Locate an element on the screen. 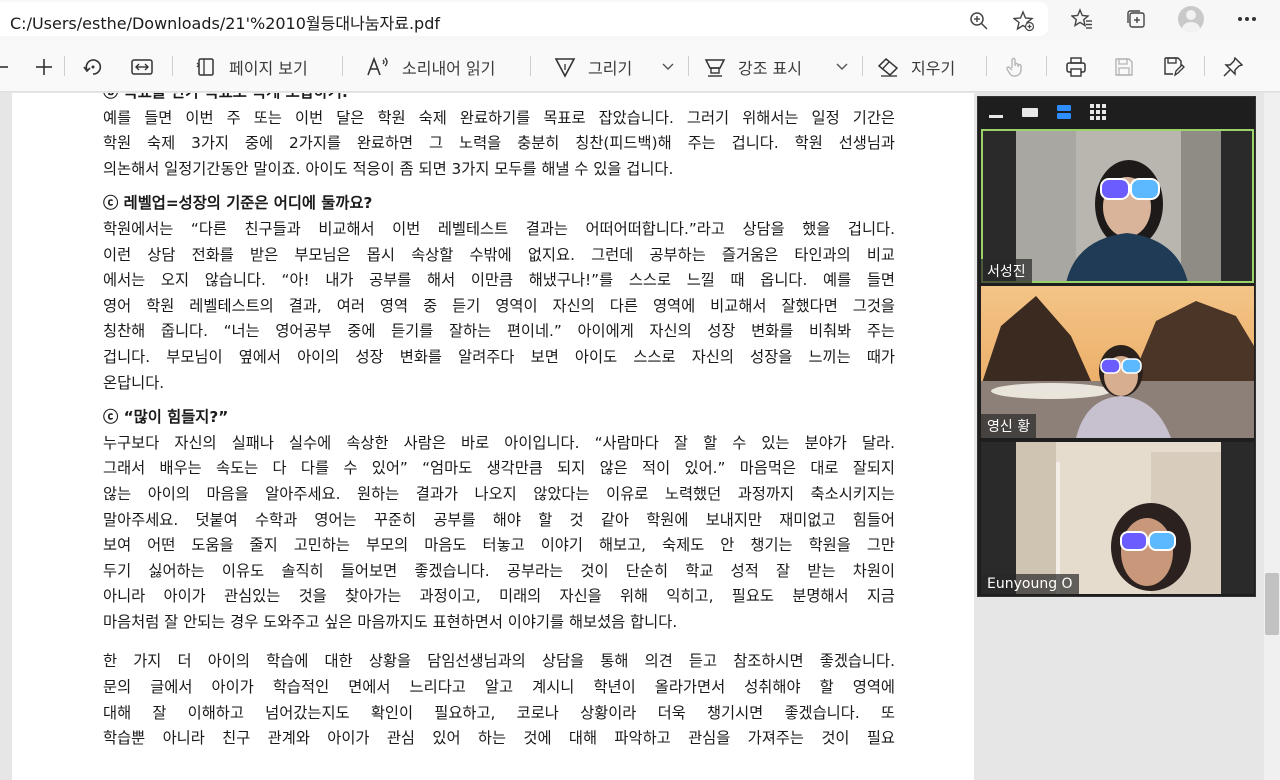 Image resolution: width=1280 pixels, height=780 pixels. thumbnail-view-icon is located at coordinates (1030, 112).